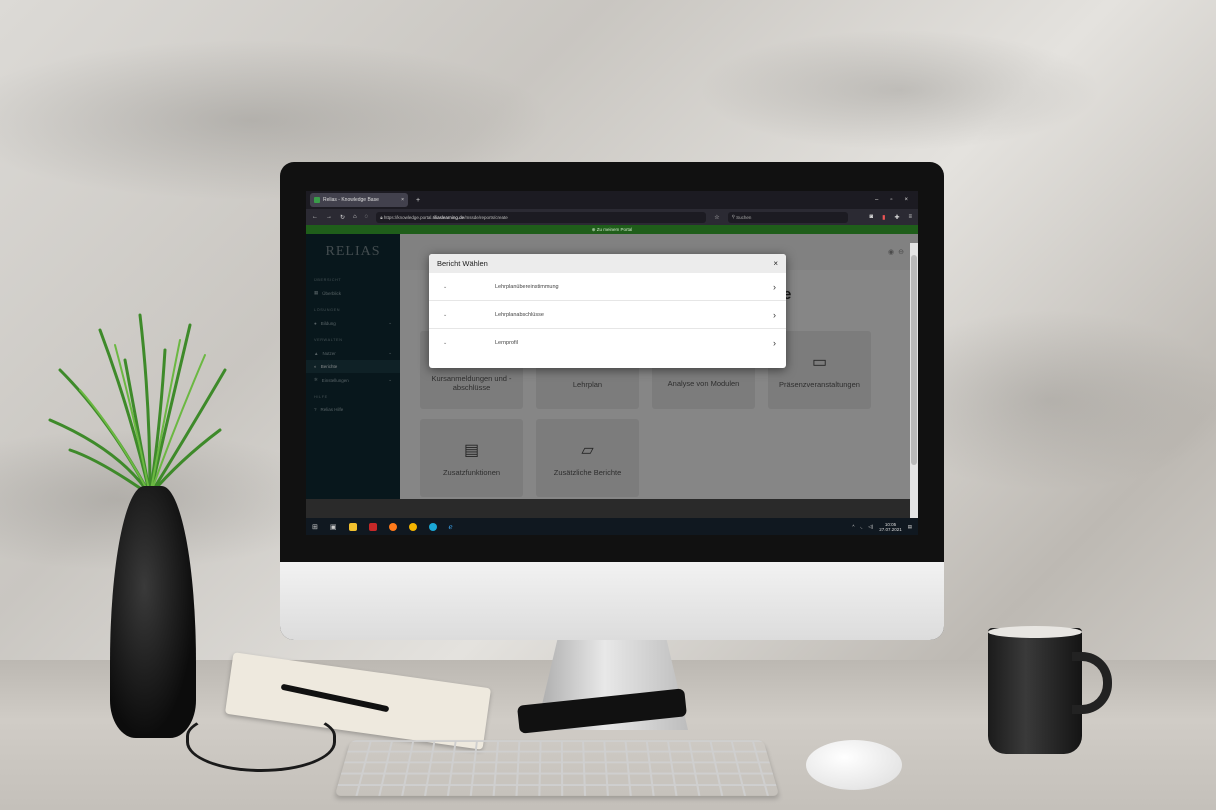 The width and height of the screenshot is (1216, 810). Describe the element at coordinates (328, 340) in the screenshot. I see `sidebar-section-title: VERWALTEN` at that location.